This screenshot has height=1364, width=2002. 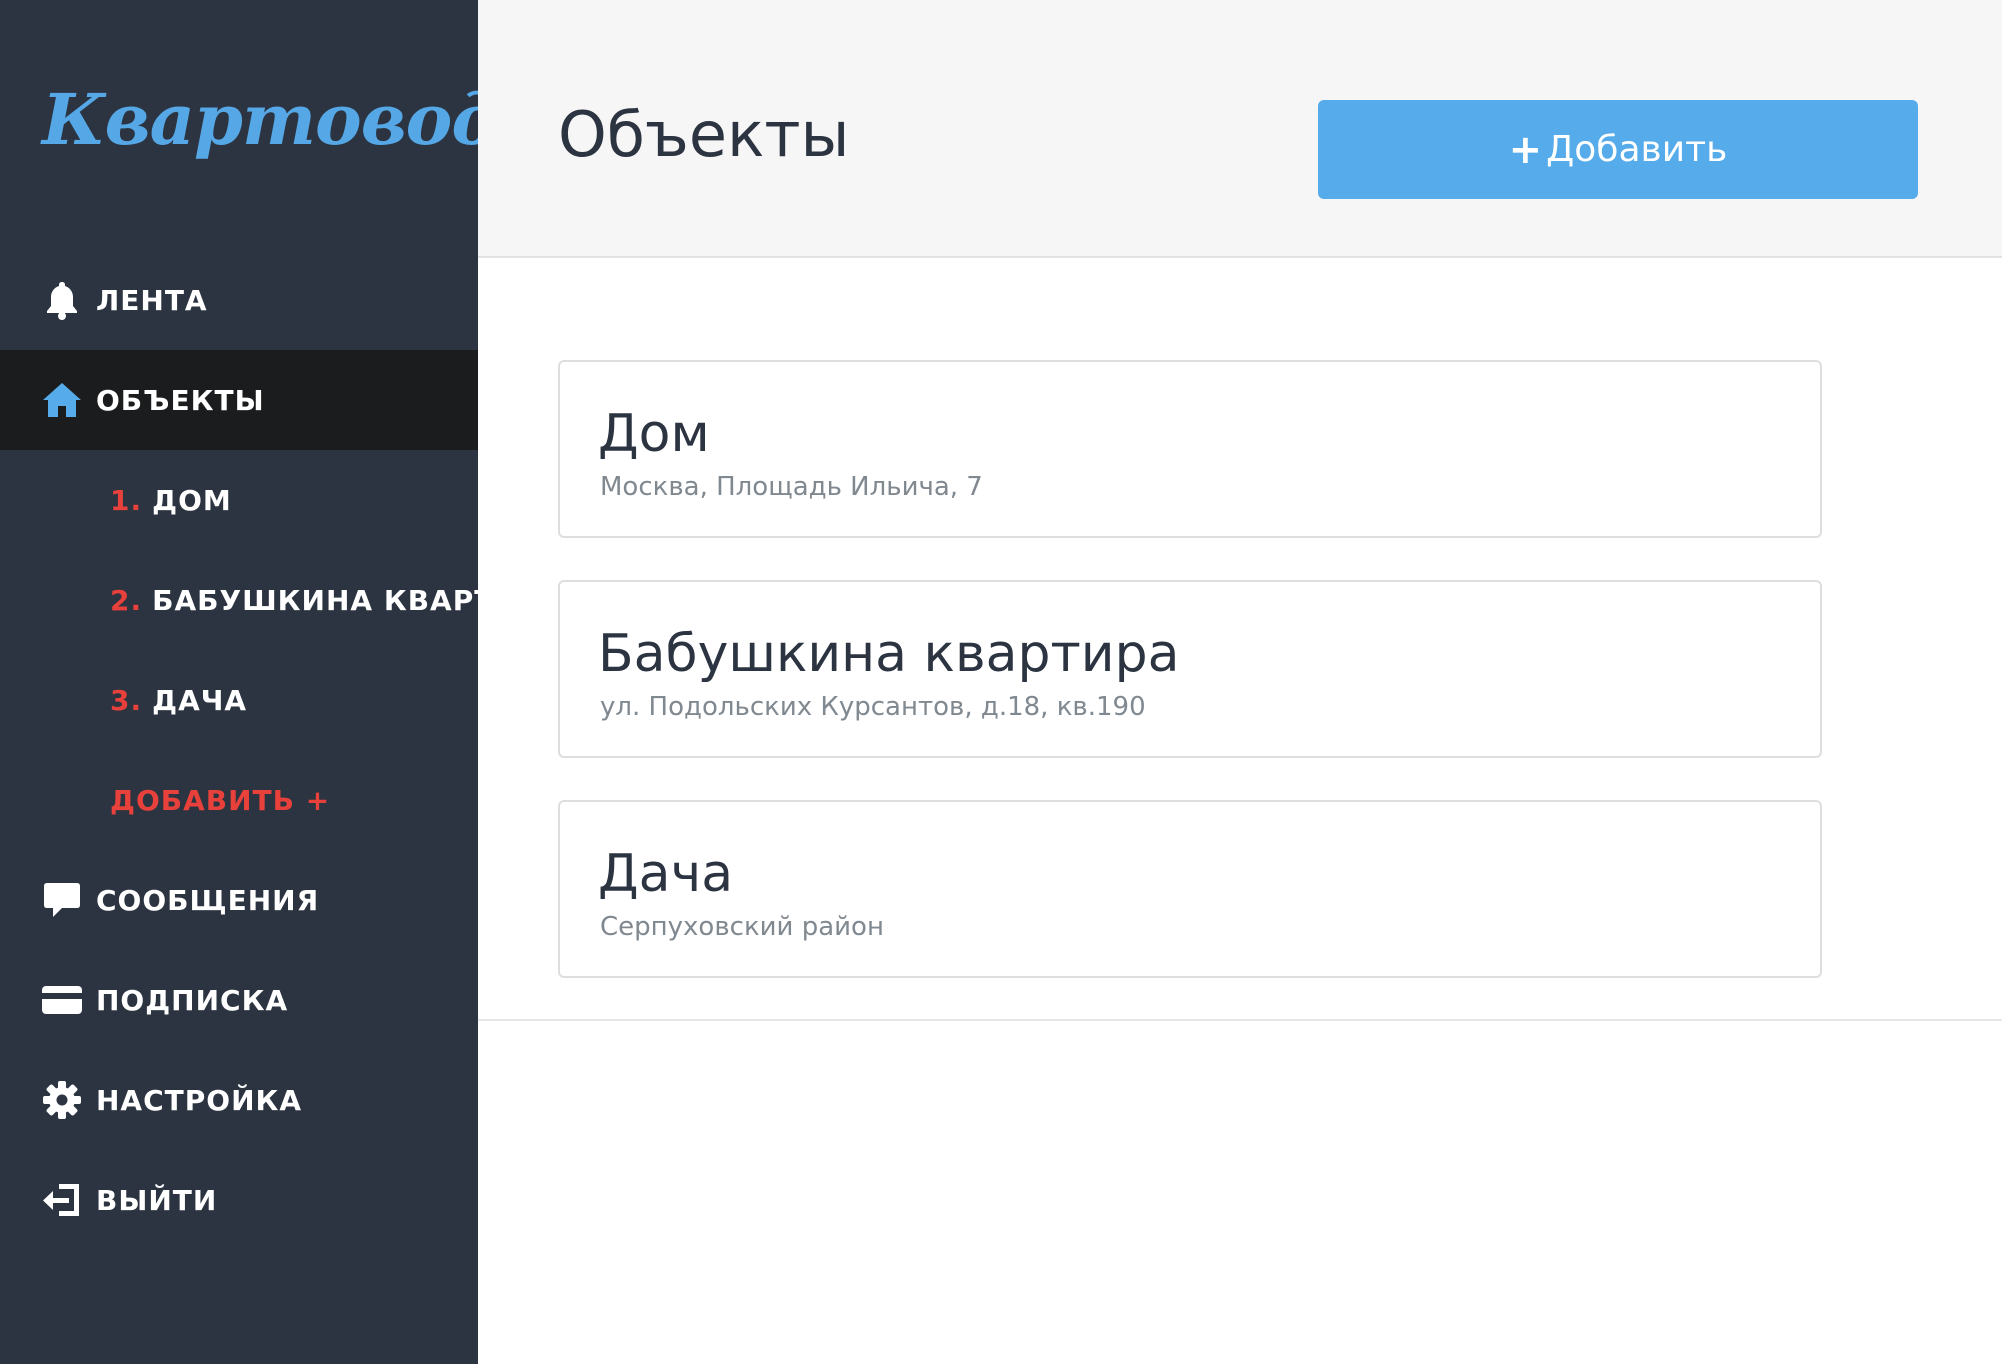 I want to click on object-card: Дача Серпуховский район, so click(x=1190, y=889).